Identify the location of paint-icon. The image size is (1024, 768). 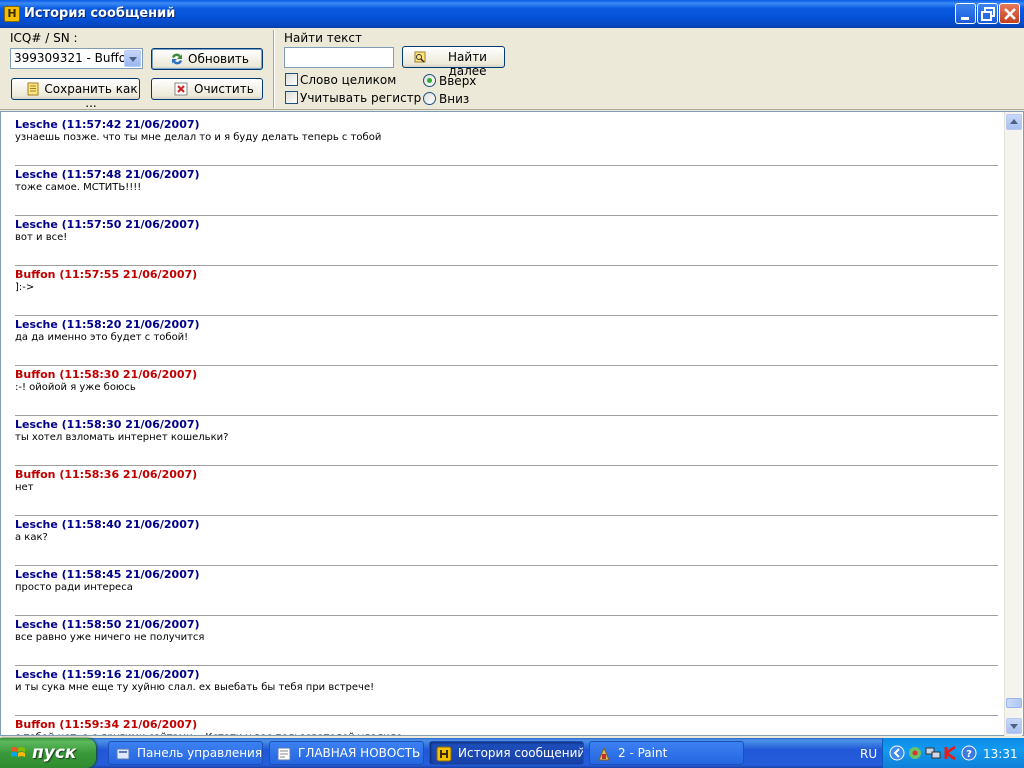
(604, 753).